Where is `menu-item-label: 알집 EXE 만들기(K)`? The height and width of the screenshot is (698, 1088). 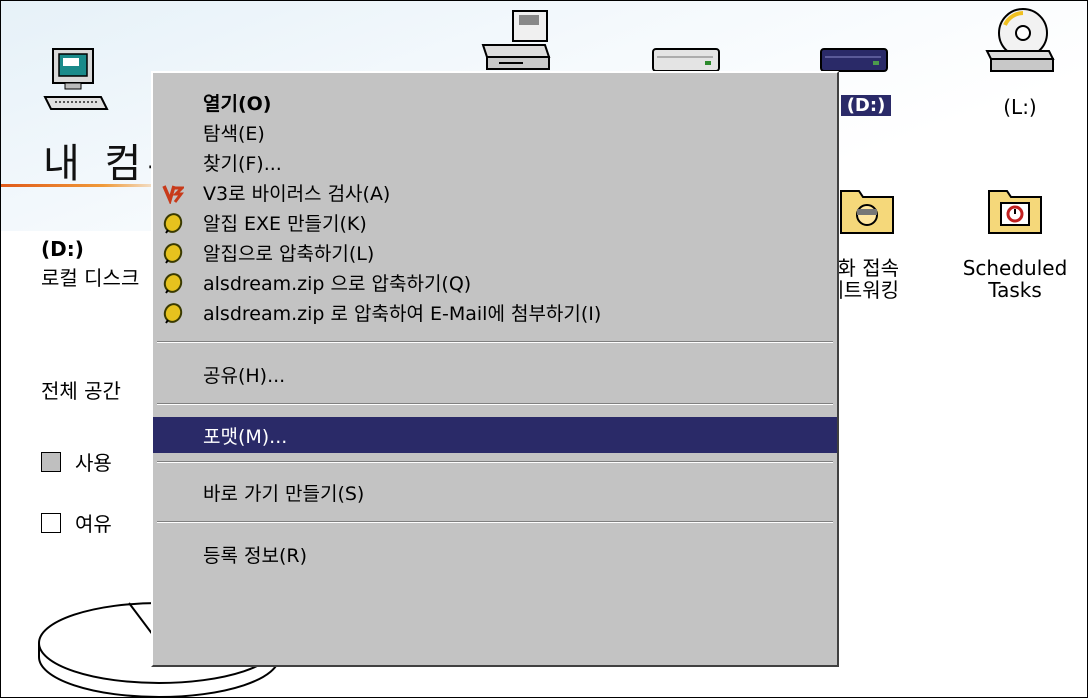 menu-item-label: 알집 EXE 만들기(K) is located at coordinates (285, 223).